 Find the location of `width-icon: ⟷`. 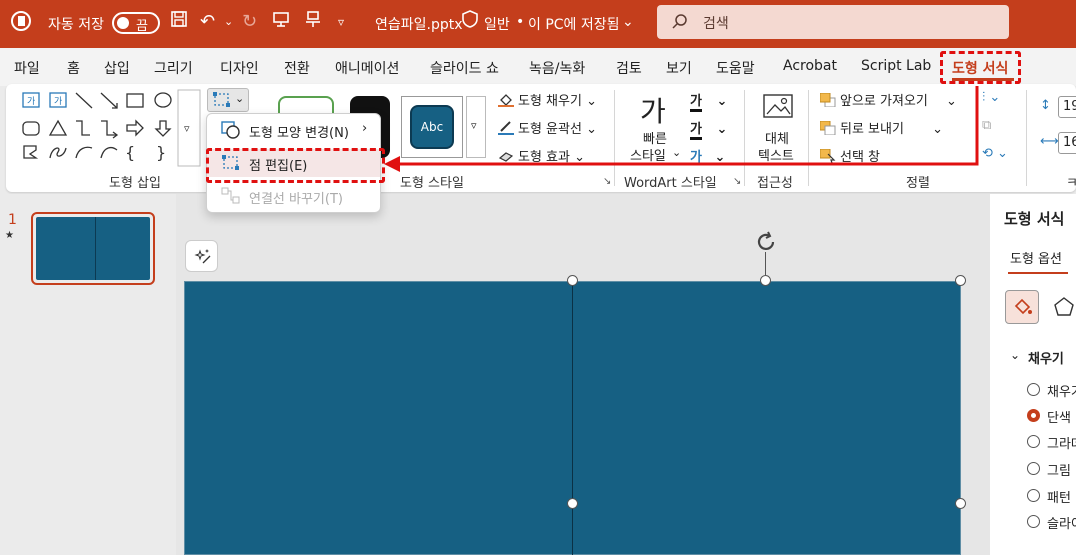

width-icon: ⟷ is located at coordinates (1049, 141).